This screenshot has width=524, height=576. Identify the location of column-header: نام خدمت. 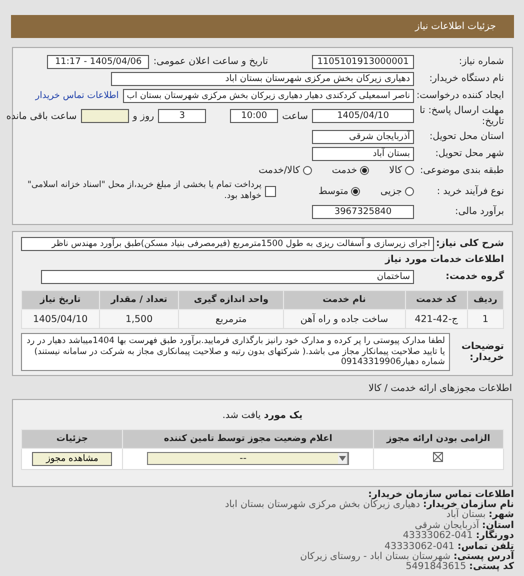
(344, 300).